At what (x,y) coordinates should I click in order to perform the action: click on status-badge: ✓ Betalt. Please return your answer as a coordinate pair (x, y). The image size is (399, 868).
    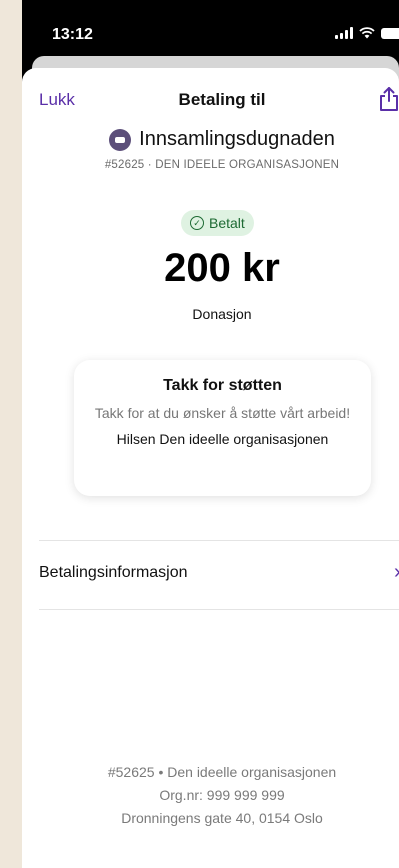
    Looking at the image, I should click on (217, 223).